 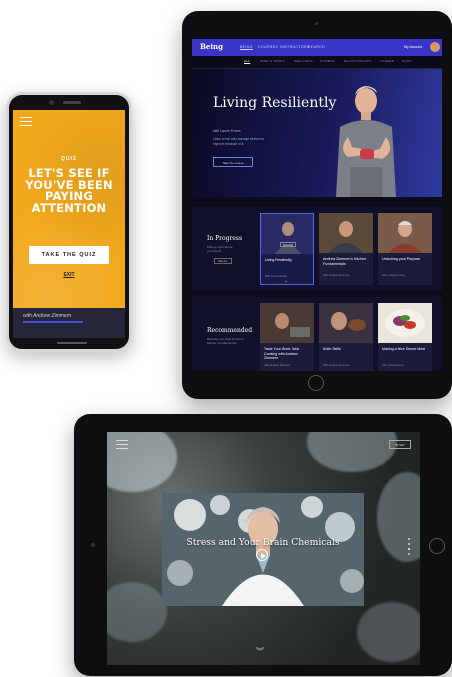 What do you see at coordinates (413, 47) in the screenshot?
I see `account-link: My Account` at bounding box center [413, 47].